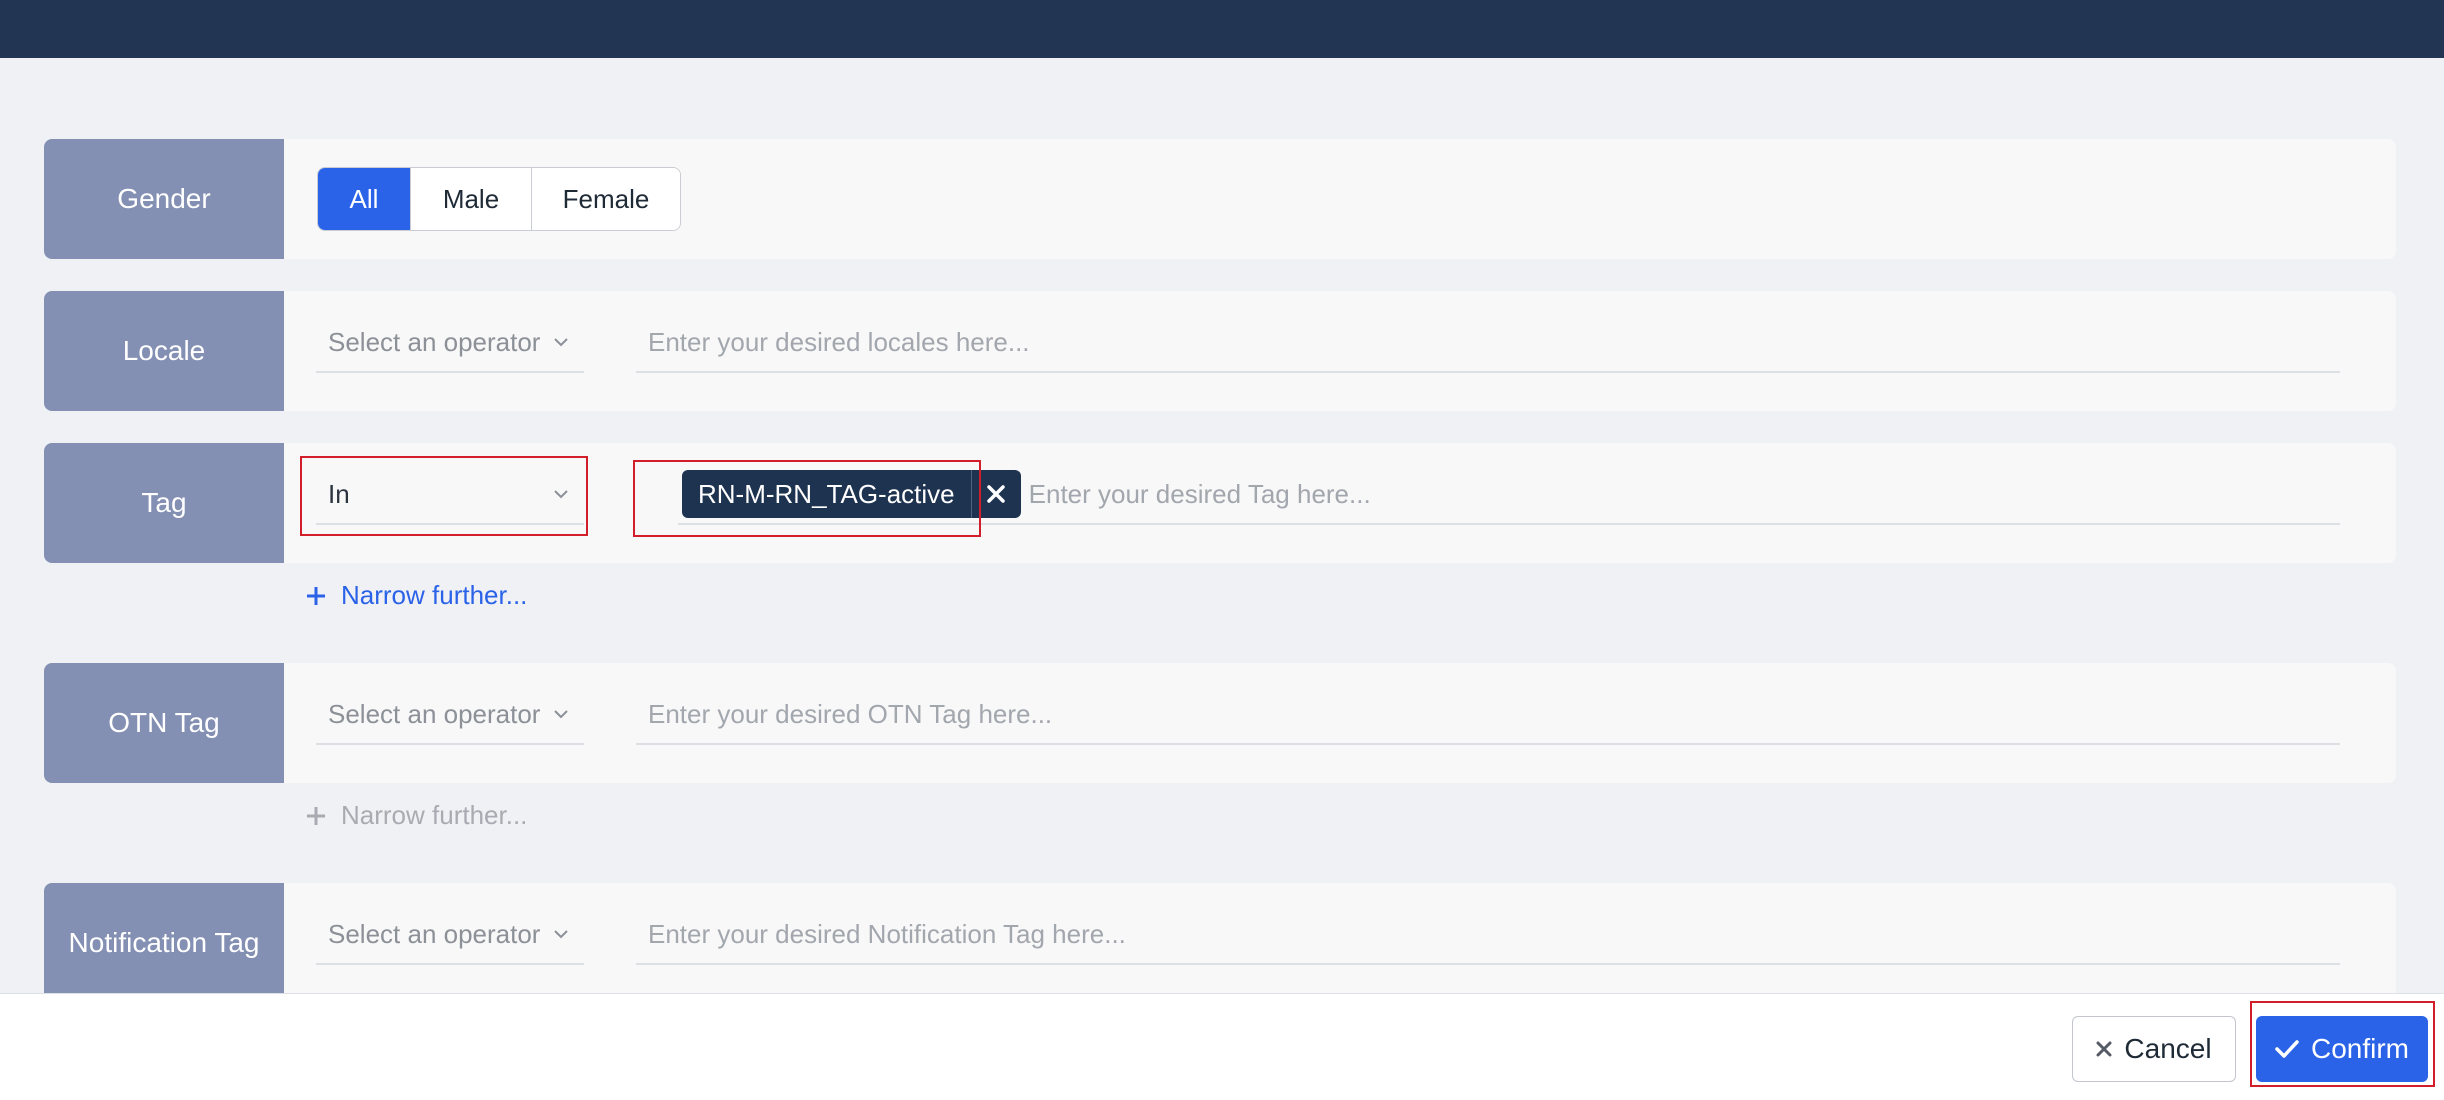 The image size is (2444, 1100). Describe the element at coordinates (2359, 1048) in the screenshot. I see `confirm-label: Confirm` at that location.